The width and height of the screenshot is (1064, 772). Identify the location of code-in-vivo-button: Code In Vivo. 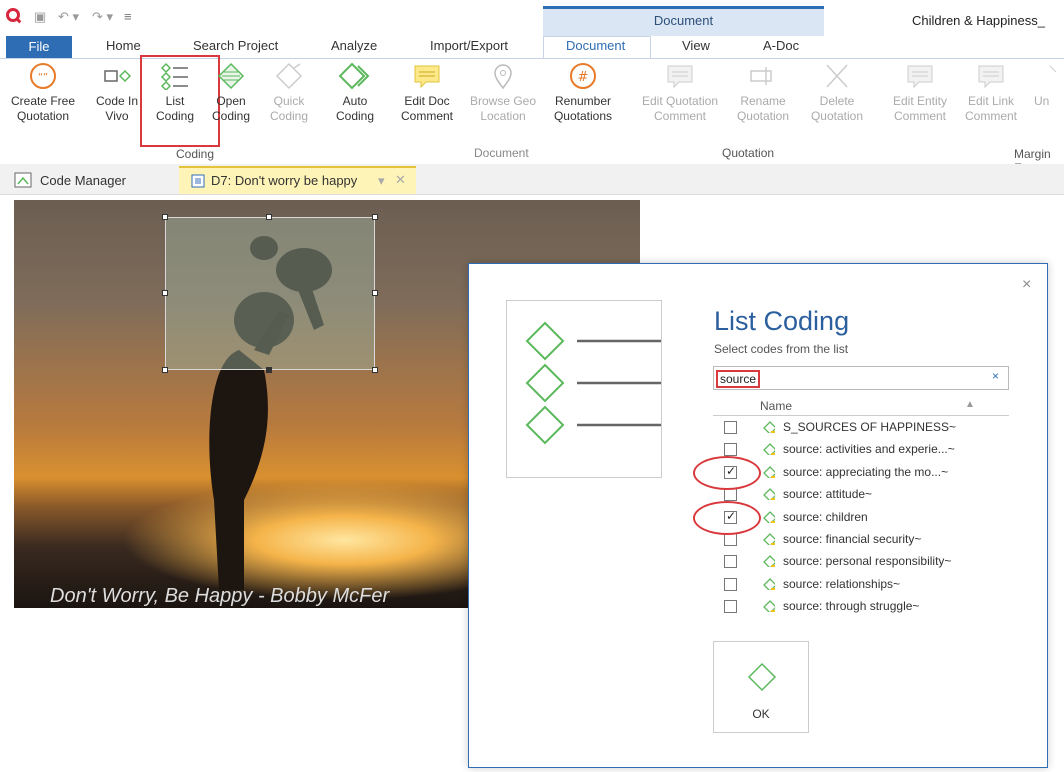
(117, 93).